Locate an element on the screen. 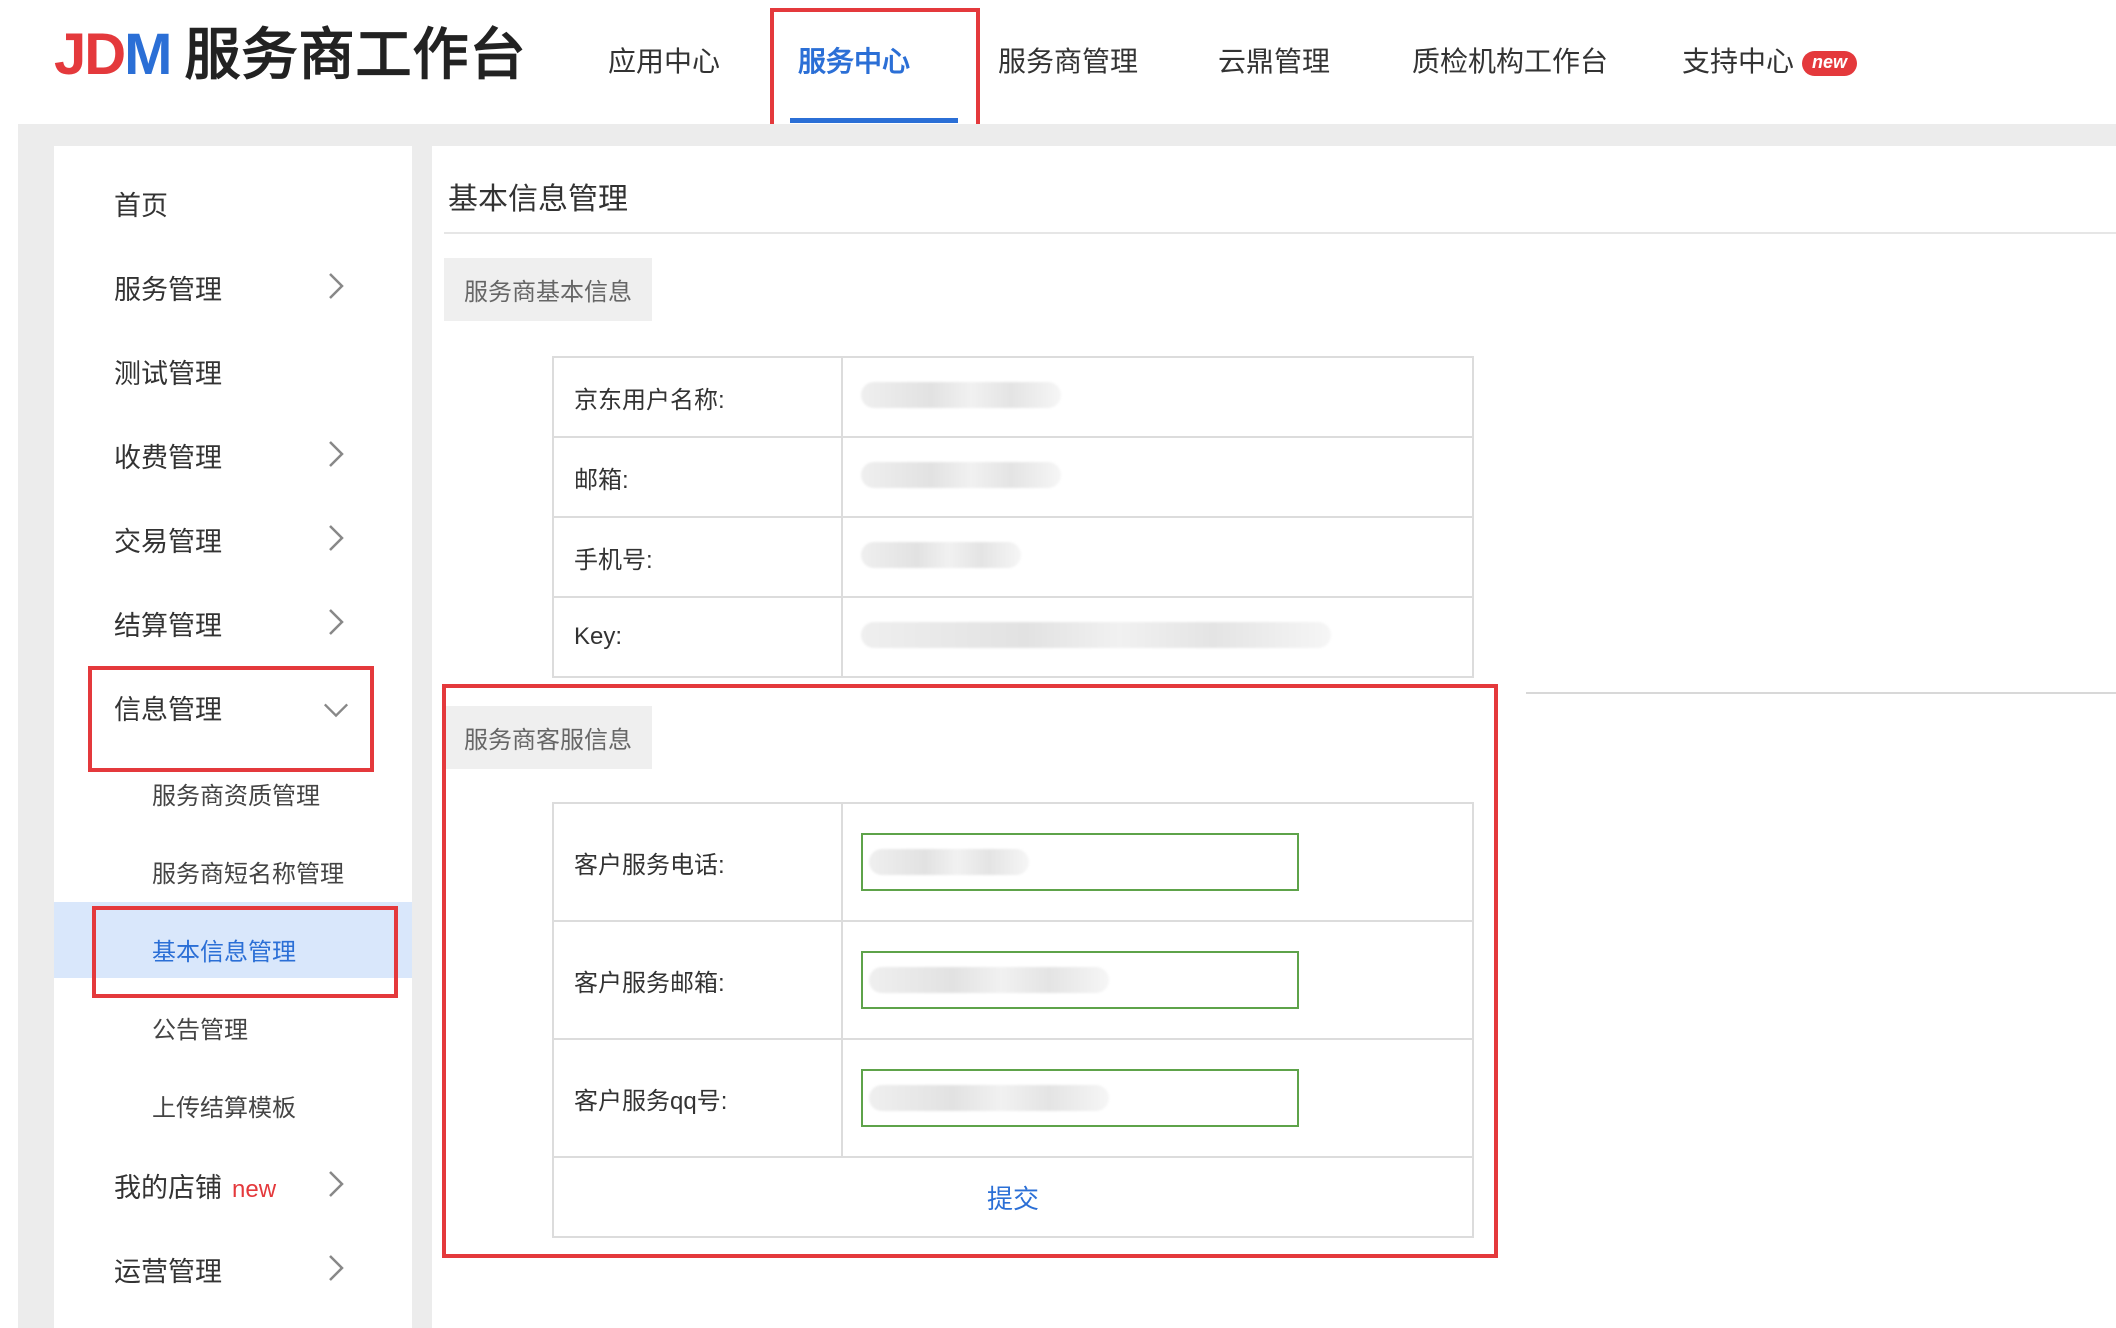 This screenshot has height=1328, width=2116. sidebar-subitem-upload-template: 上传结算模板 is located at coordinates (224, 1105).